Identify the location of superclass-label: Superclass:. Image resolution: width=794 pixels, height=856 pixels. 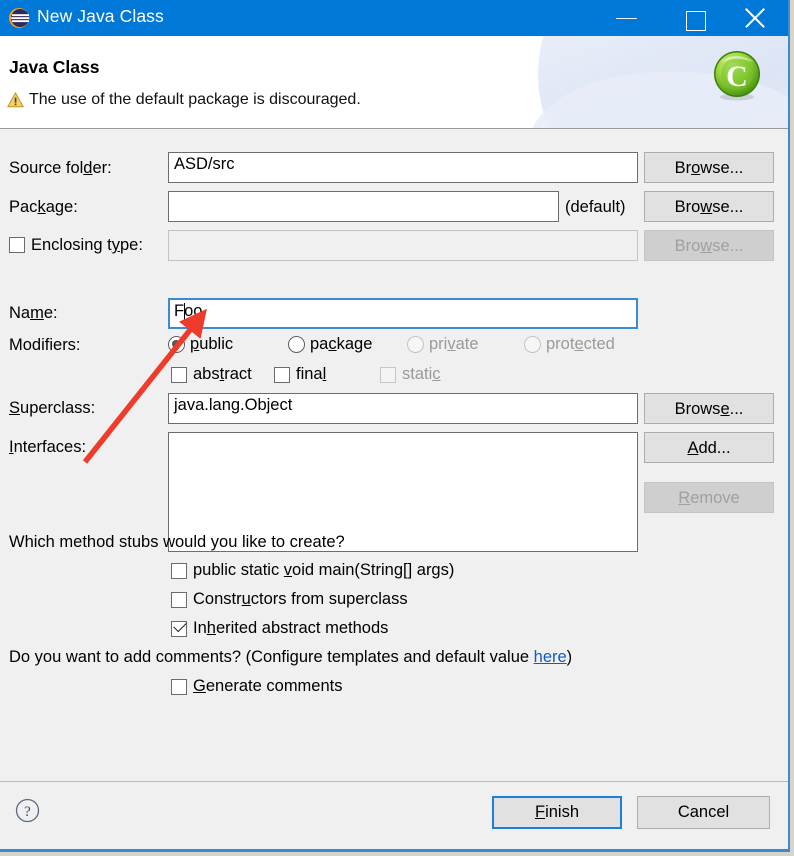
(52, 408).